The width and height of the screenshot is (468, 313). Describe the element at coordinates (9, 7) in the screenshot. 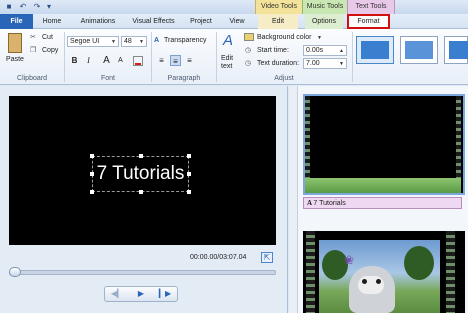

I see `save-icon: ■` at that location.